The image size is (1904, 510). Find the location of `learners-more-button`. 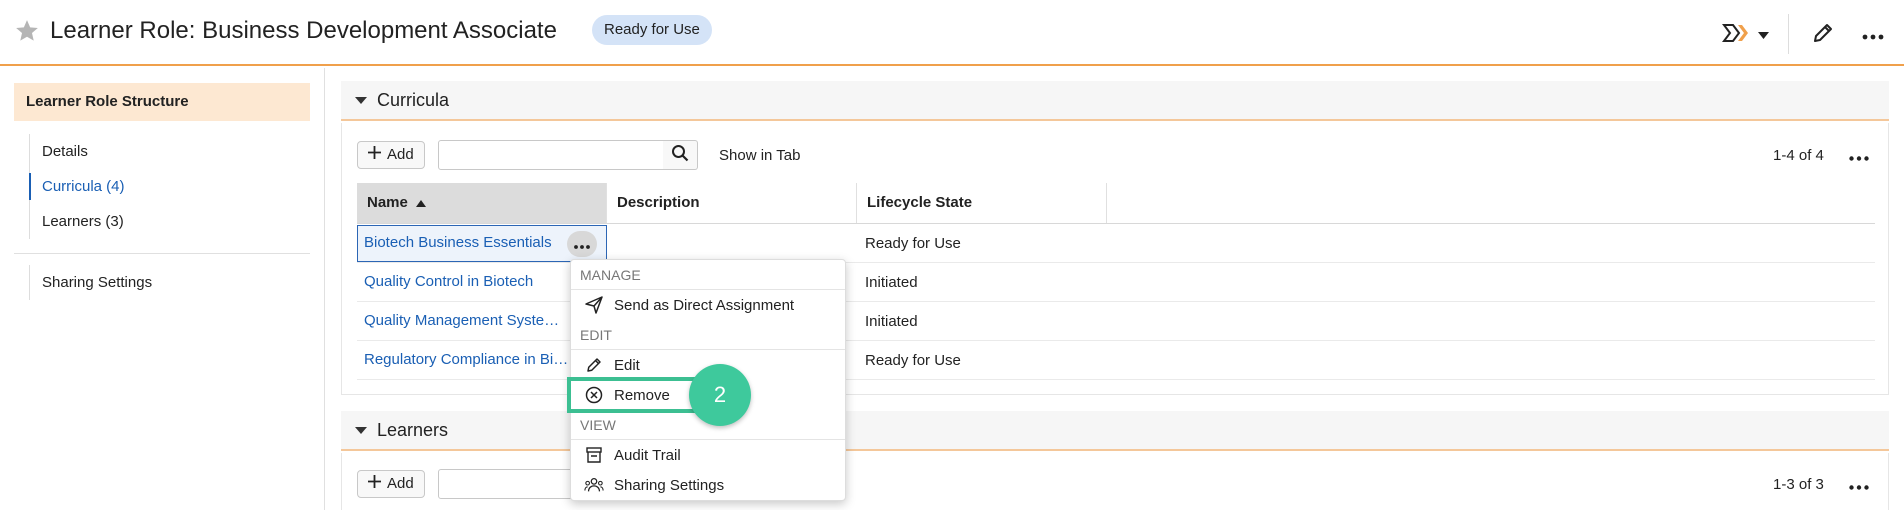

learners-more-button is located at coordinates (1859, 485).